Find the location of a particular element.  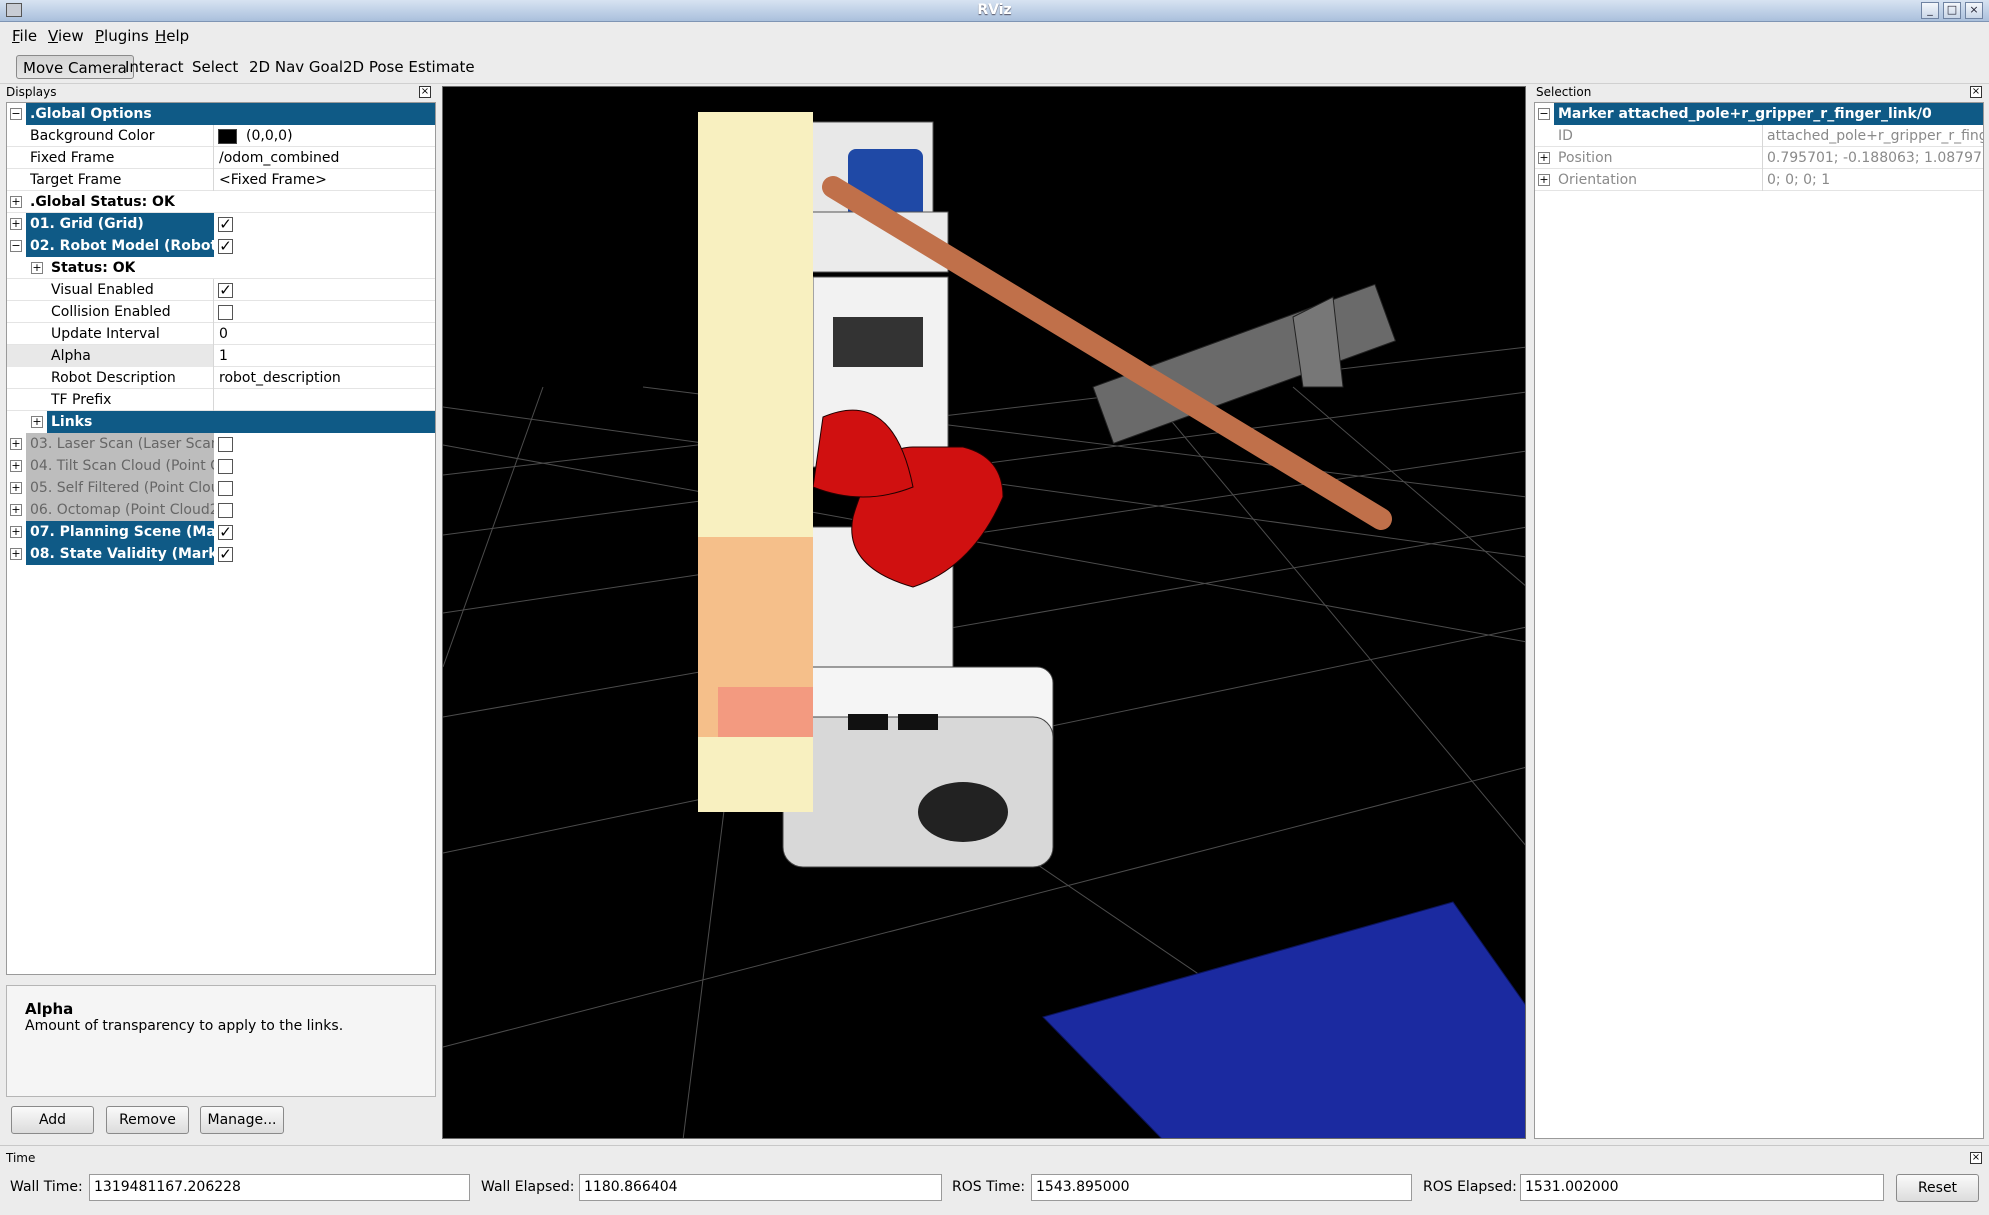

menu-help: Help is located at coordinates (172, 36).